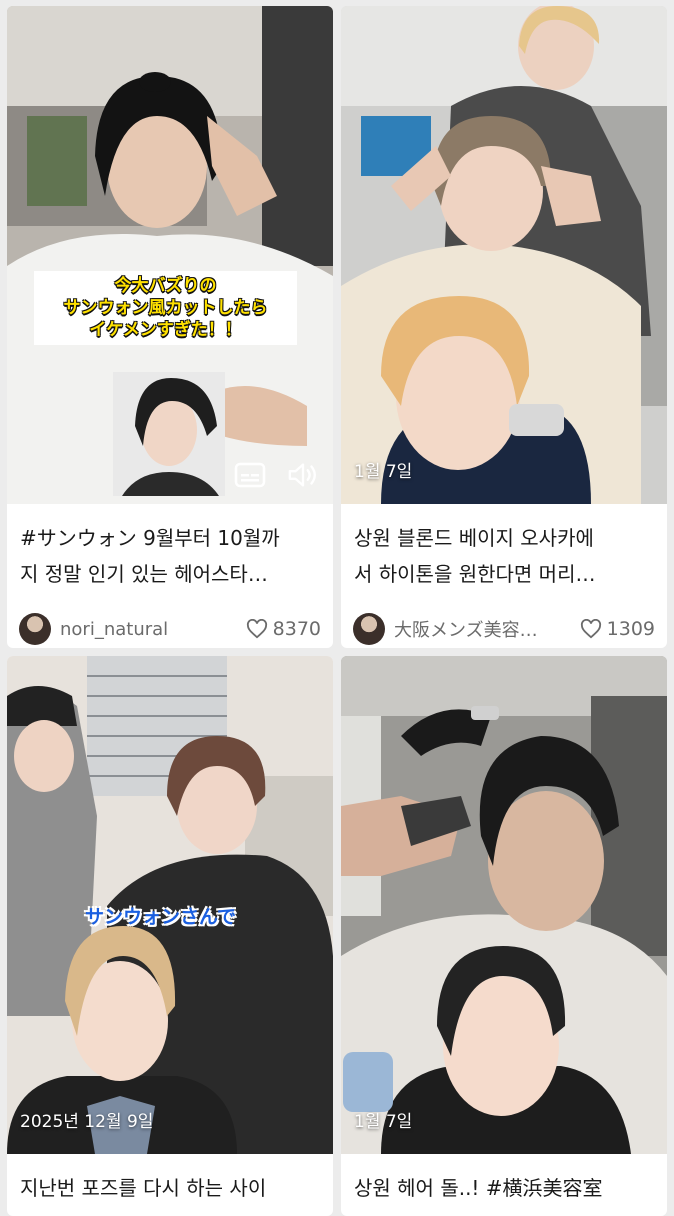 The width and height of the screenshot is (674, 1216). What do you see at coordinates (630, 629) in the screenshot?
I see `like-count-value: 1309` at bounding box center [630, 629].